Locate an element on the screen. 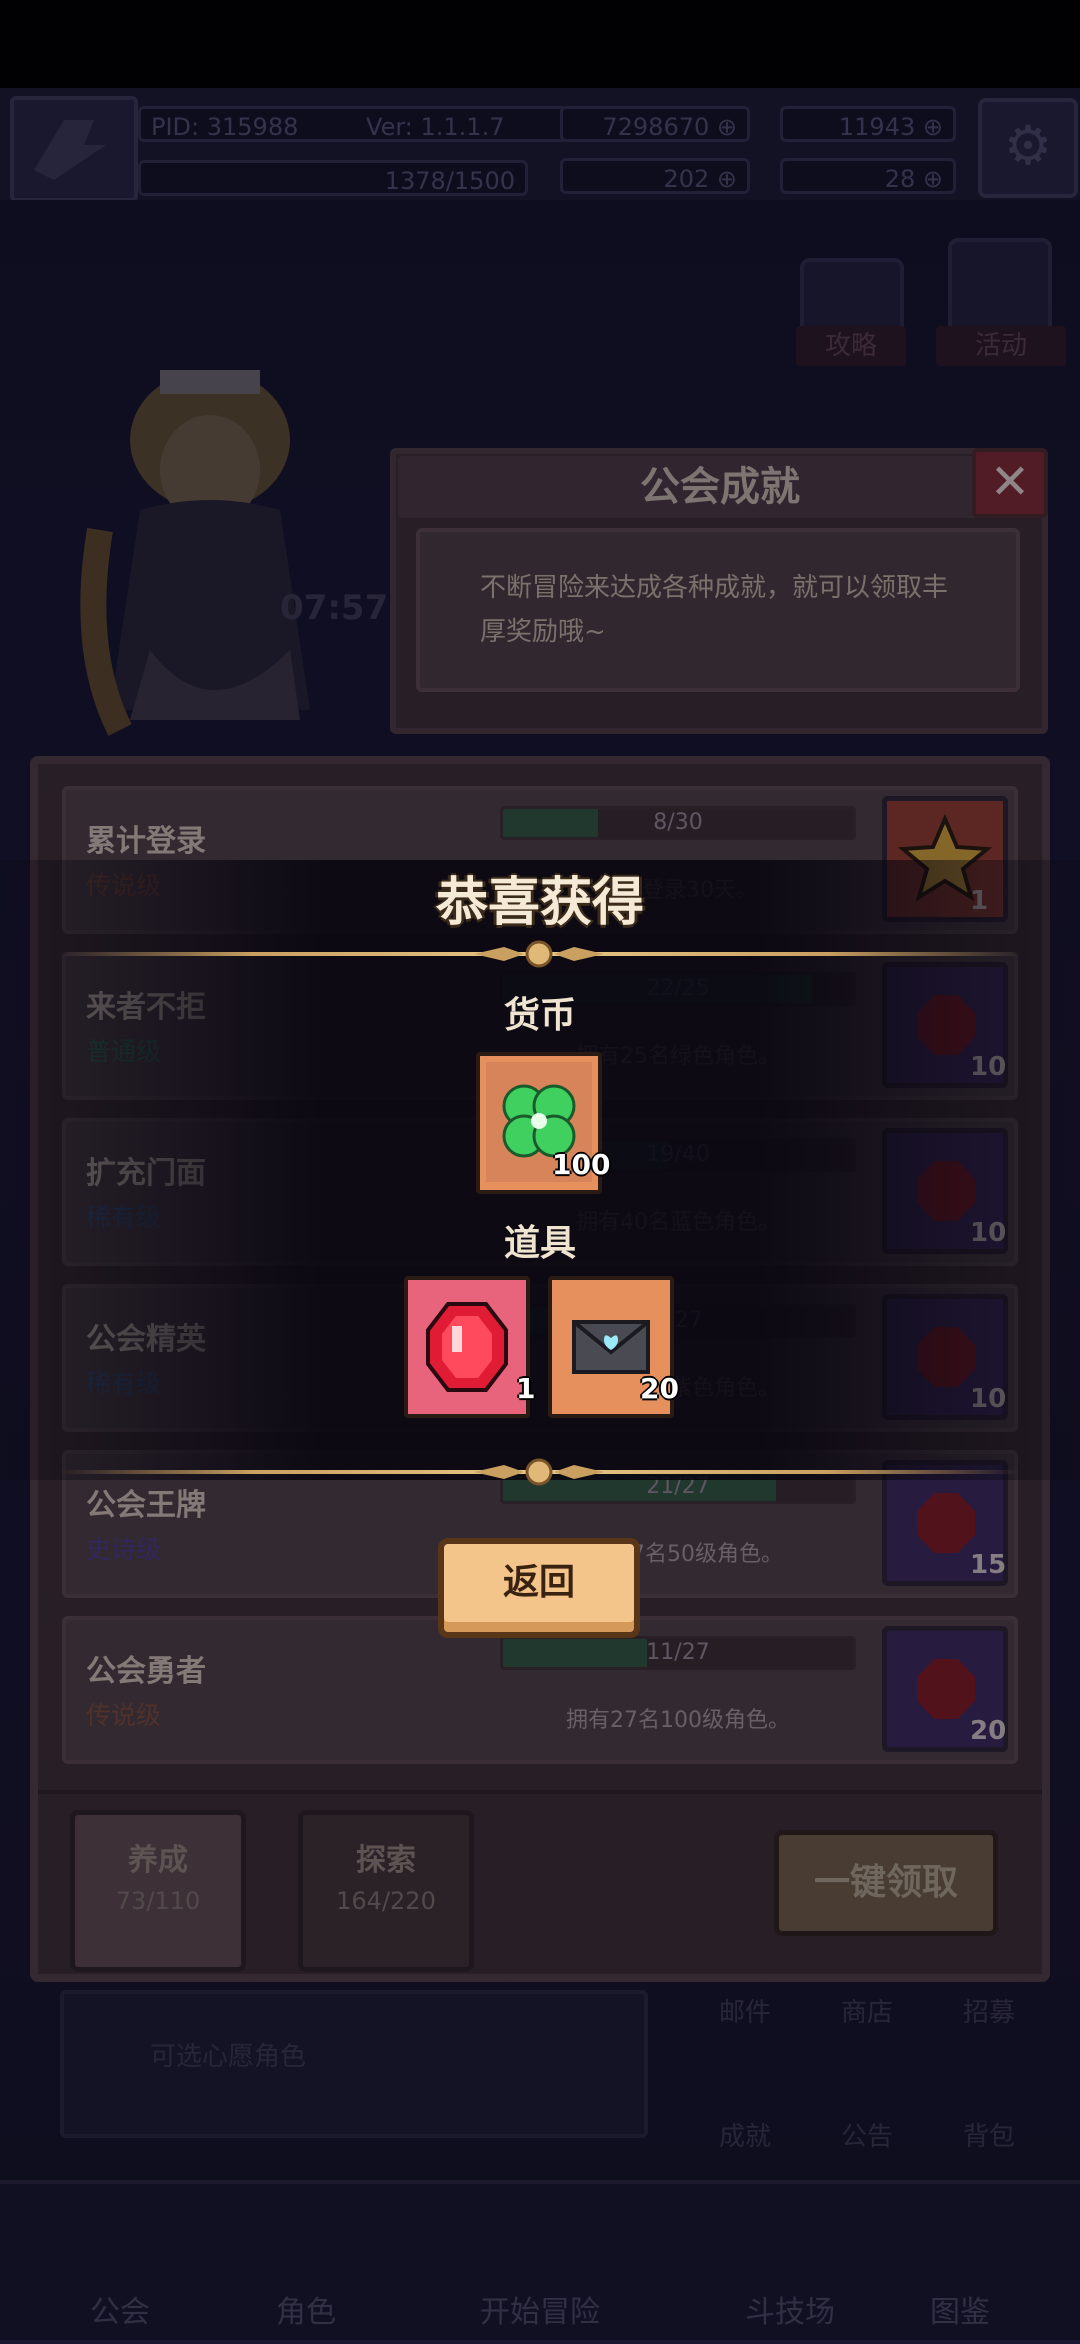 Image resolution: width=1080 pixels, height=2344 pixels. currency-section-title: 货币 is located at coordinates (539, 1015).